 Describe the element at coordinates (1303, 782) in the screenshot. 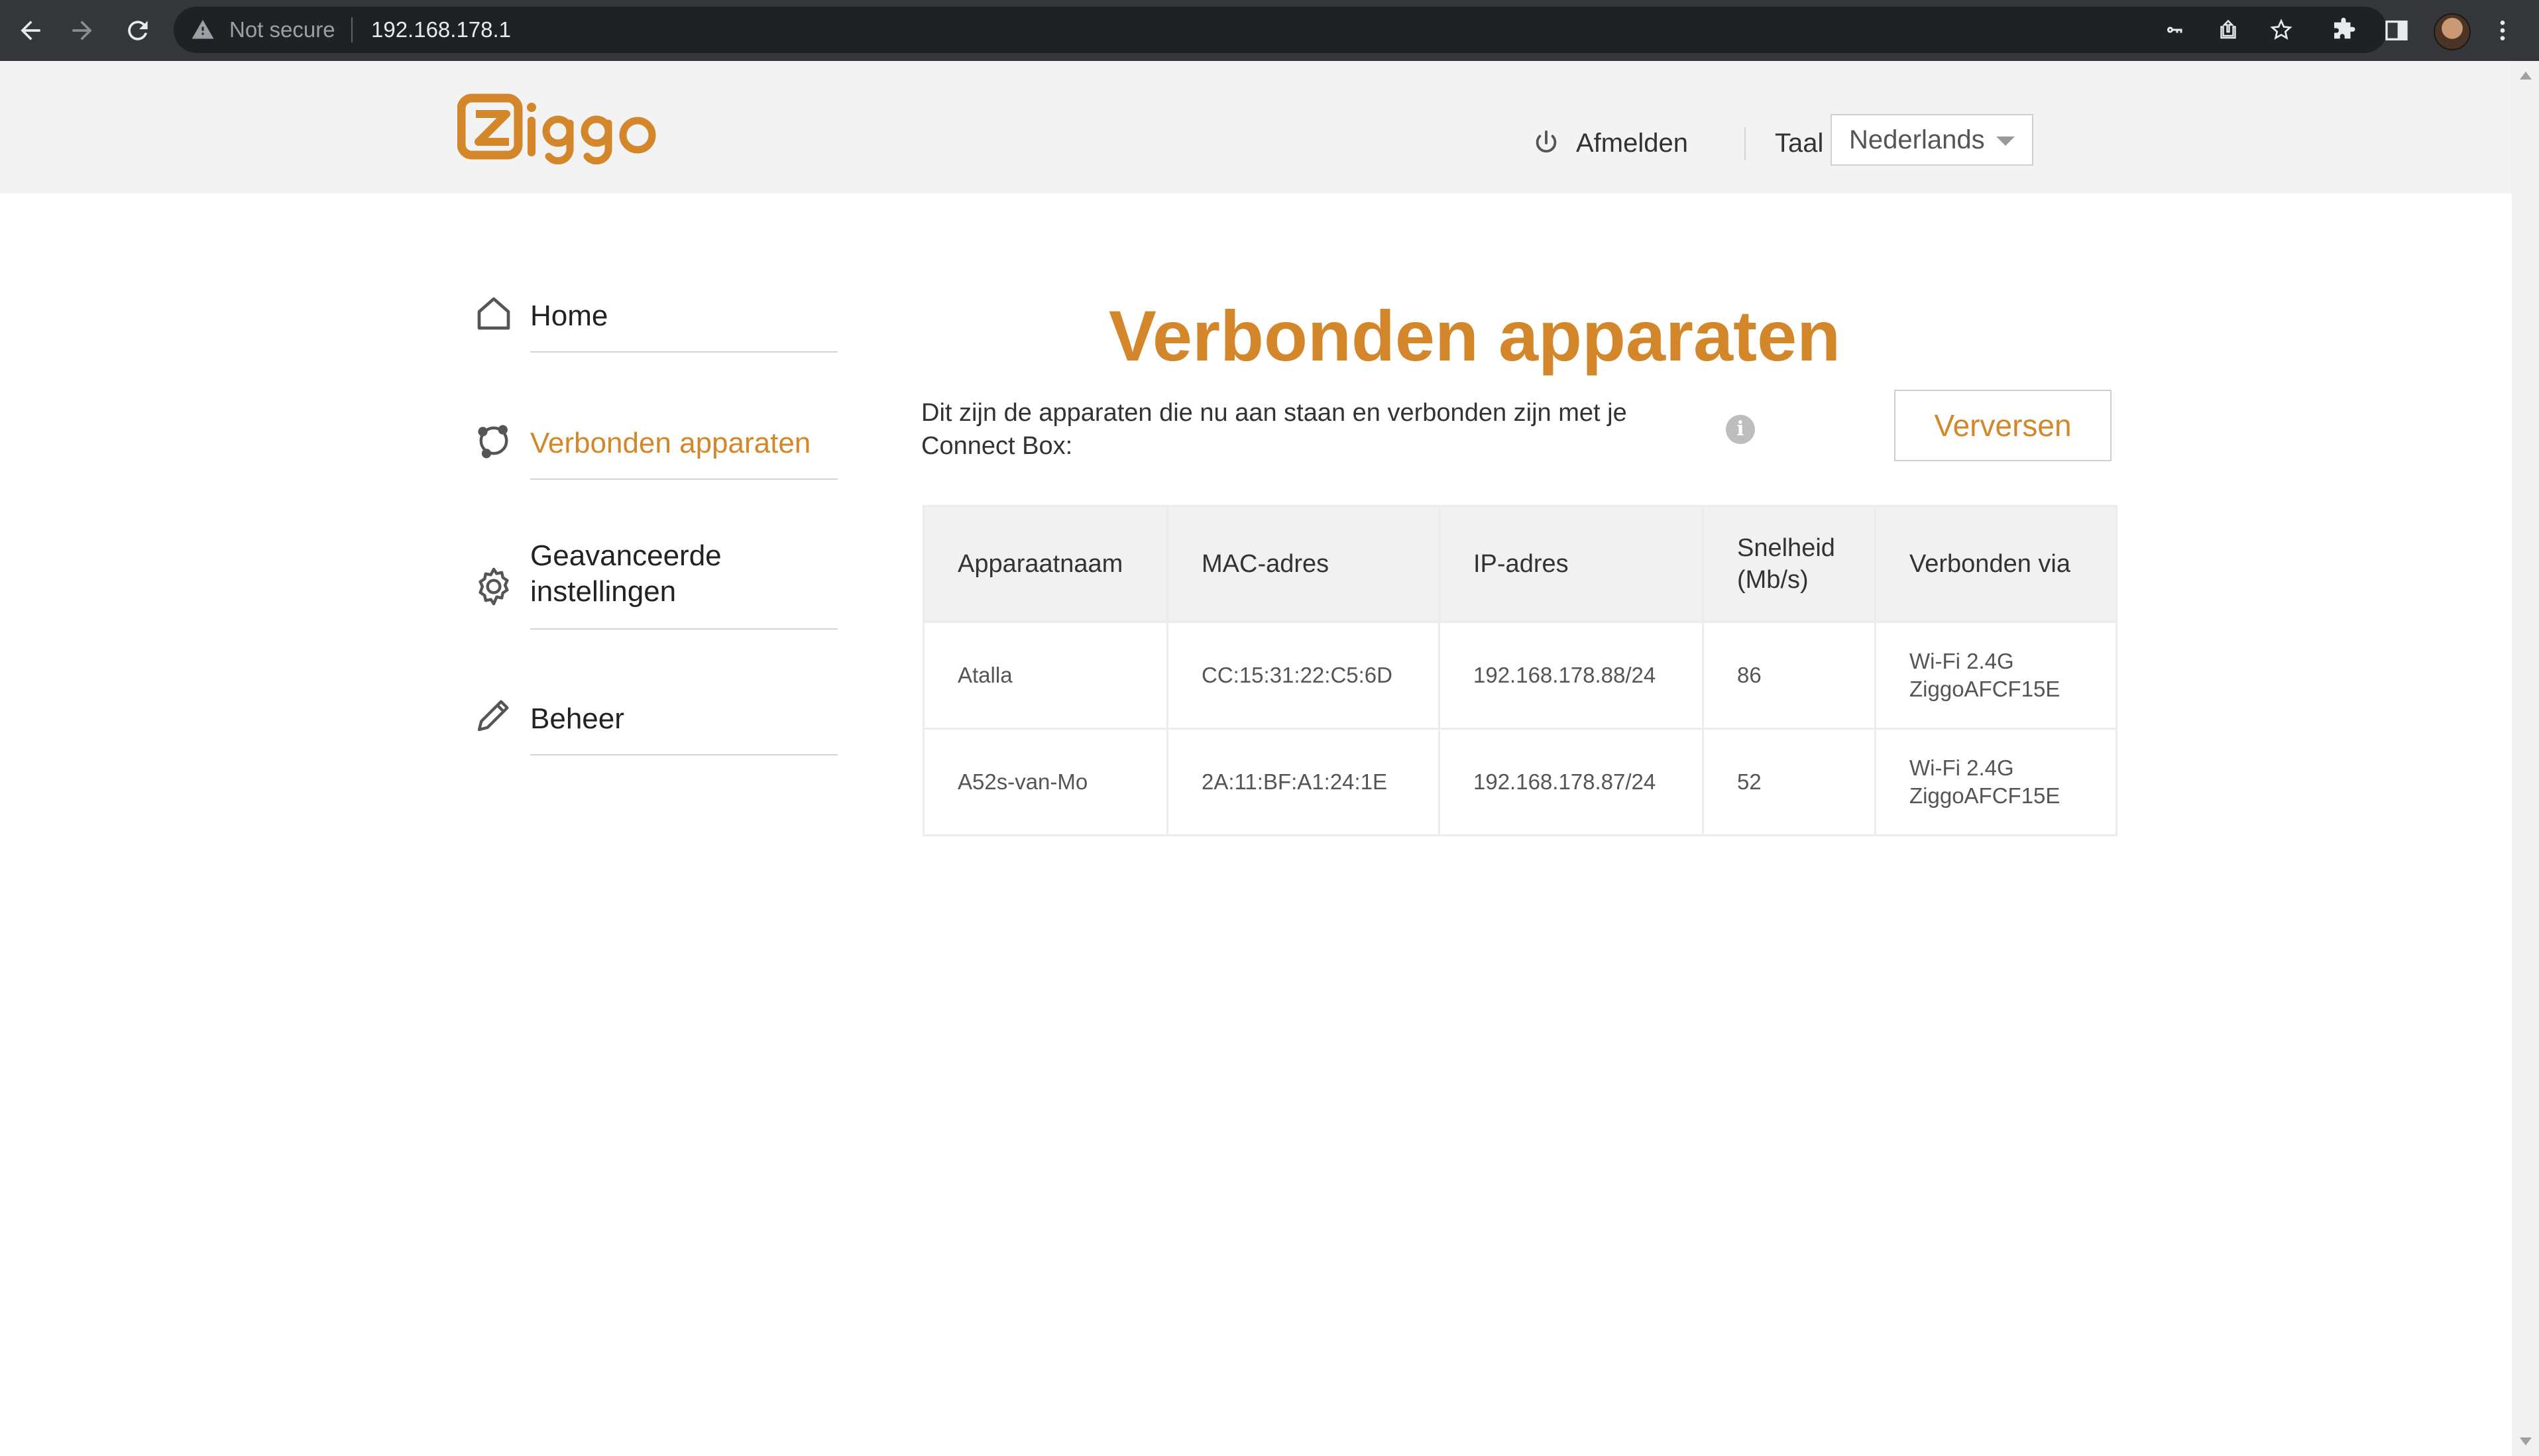

I see `mac-cell: 2A:11:BF:A1:24:1E` at that location.